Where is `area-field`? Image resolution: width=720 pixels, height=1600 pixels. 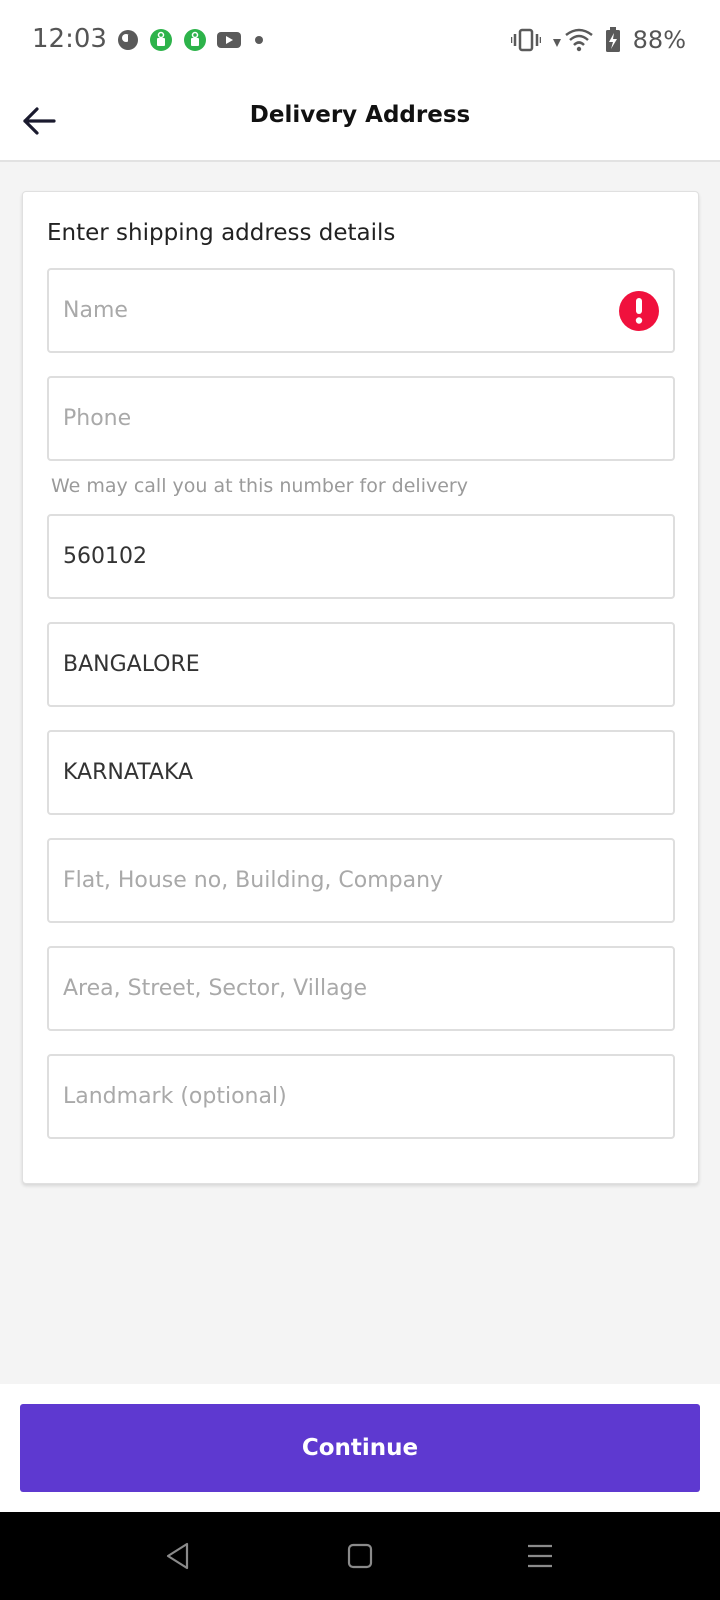 area-field is located at coordinates (361, 988).